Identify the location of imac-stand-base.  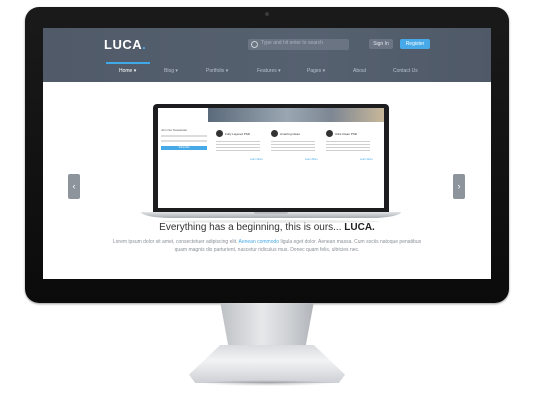
(267, 364).